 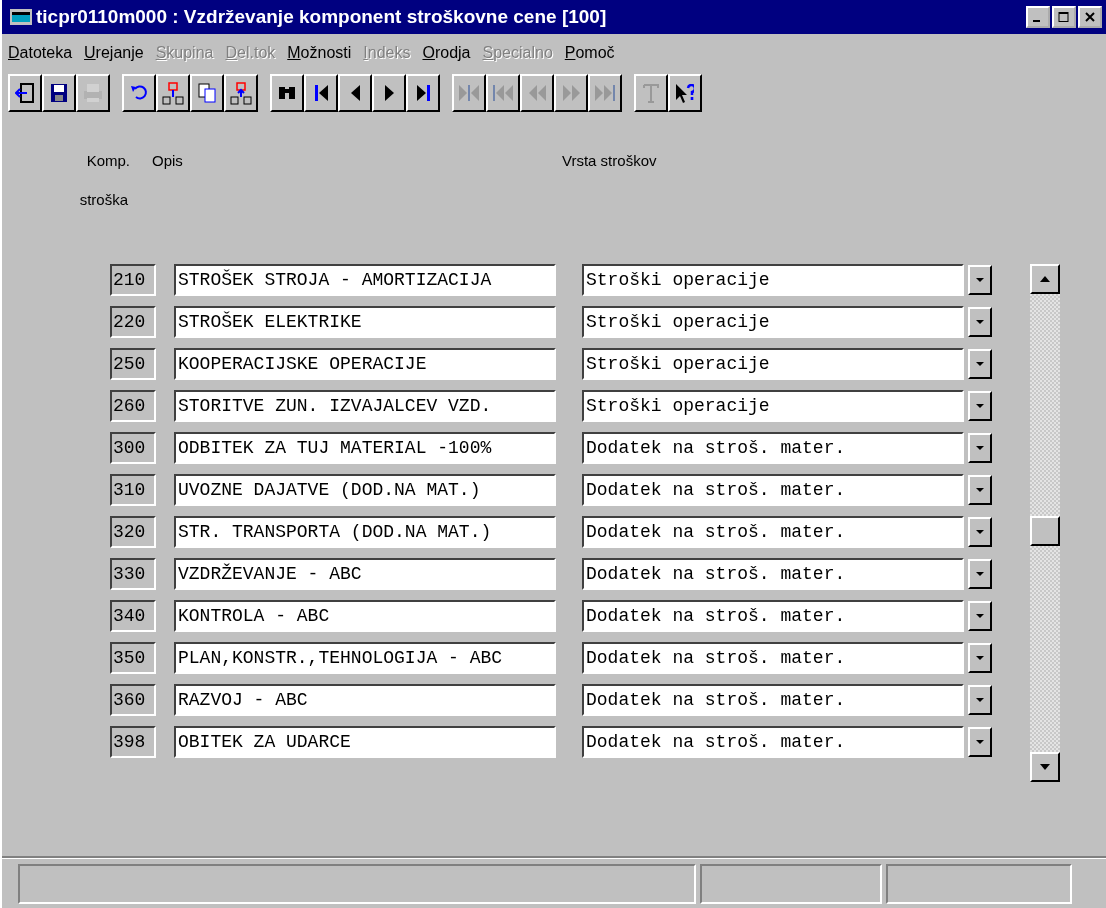 What do you see at coordinates (93, 93) in the screenshot?
I see `print-icon` at bounding box center [93, 93].